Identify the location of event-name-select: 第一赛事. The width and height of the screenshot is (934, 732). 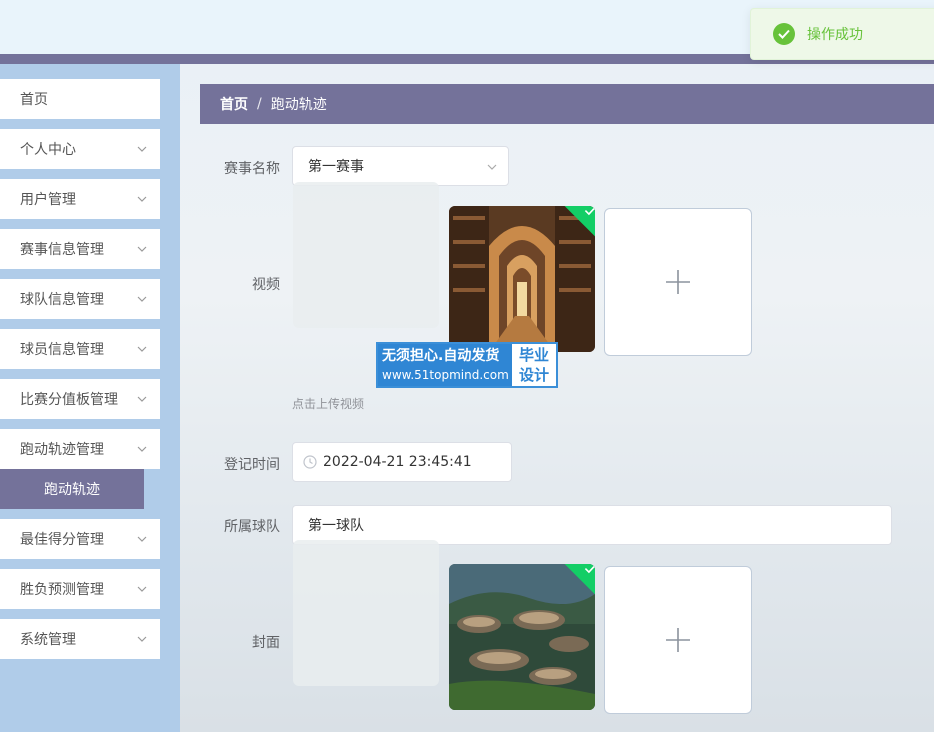
(400, 166).